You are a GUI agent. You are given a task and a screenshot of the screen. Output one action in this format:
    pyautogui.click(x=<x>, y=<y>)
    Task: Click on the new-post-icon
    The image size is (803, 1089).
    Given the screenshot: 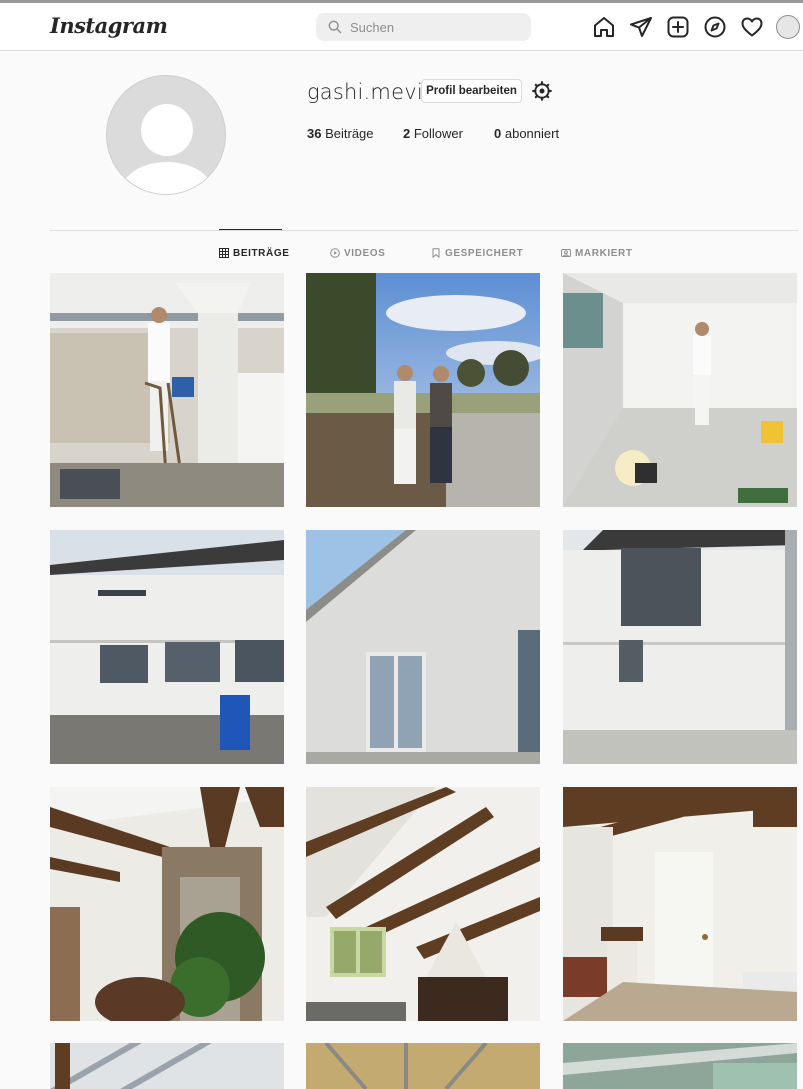 What is the action you would take?
    pyautogui.click(x=678, y=27)
    